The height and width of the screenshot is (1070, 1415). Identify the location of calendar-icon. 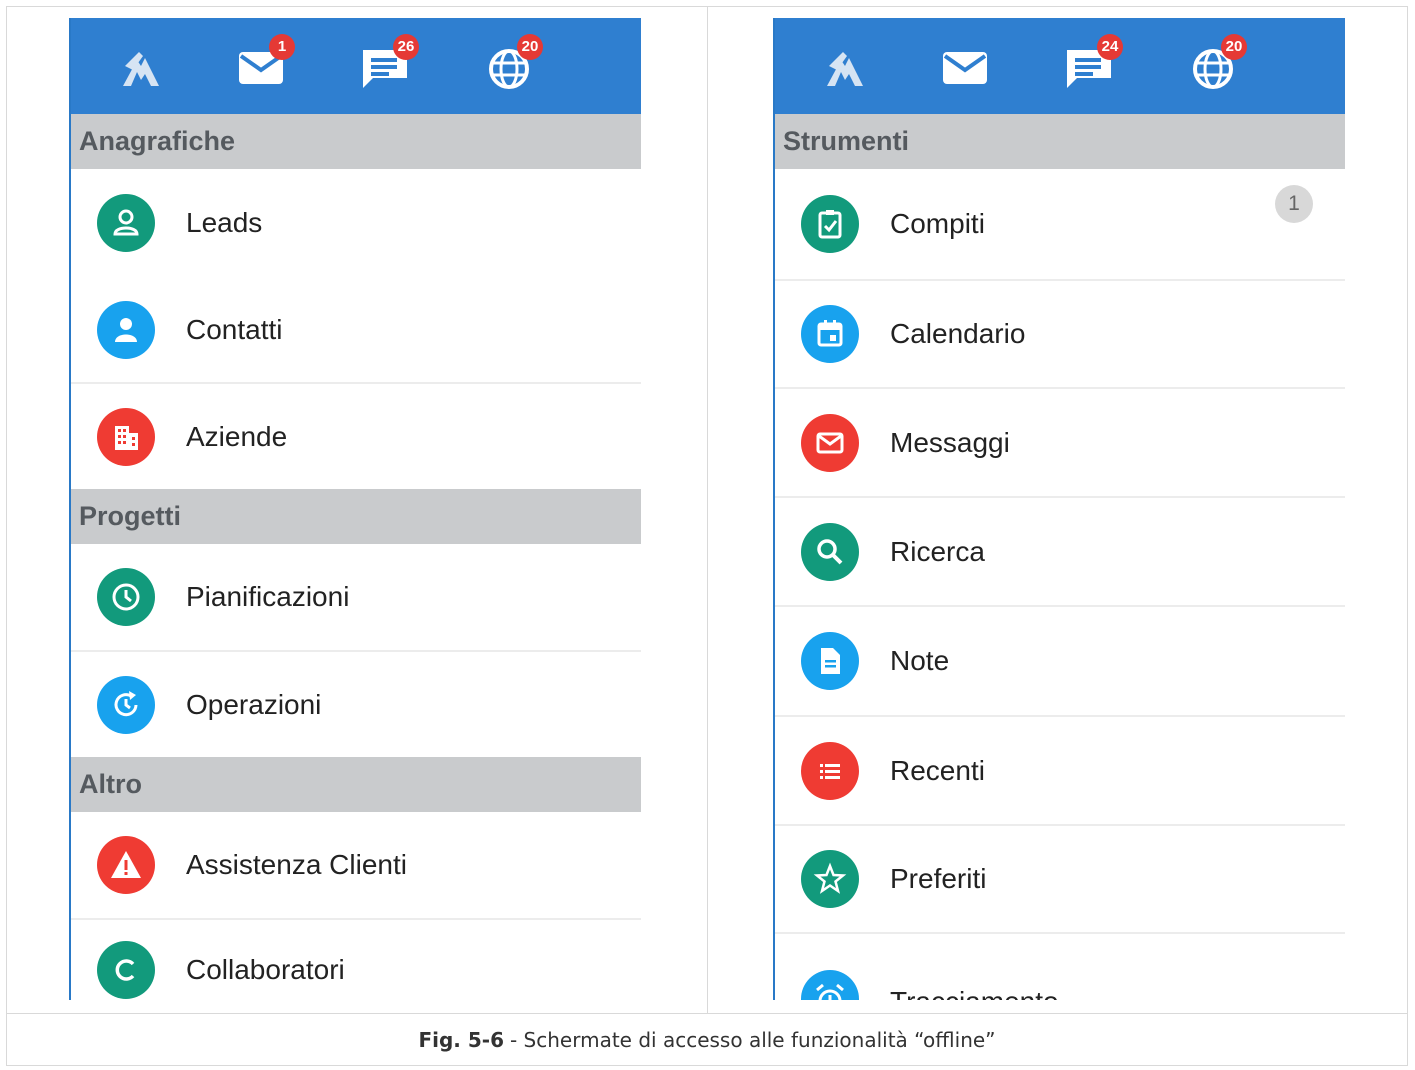
(830, 334).